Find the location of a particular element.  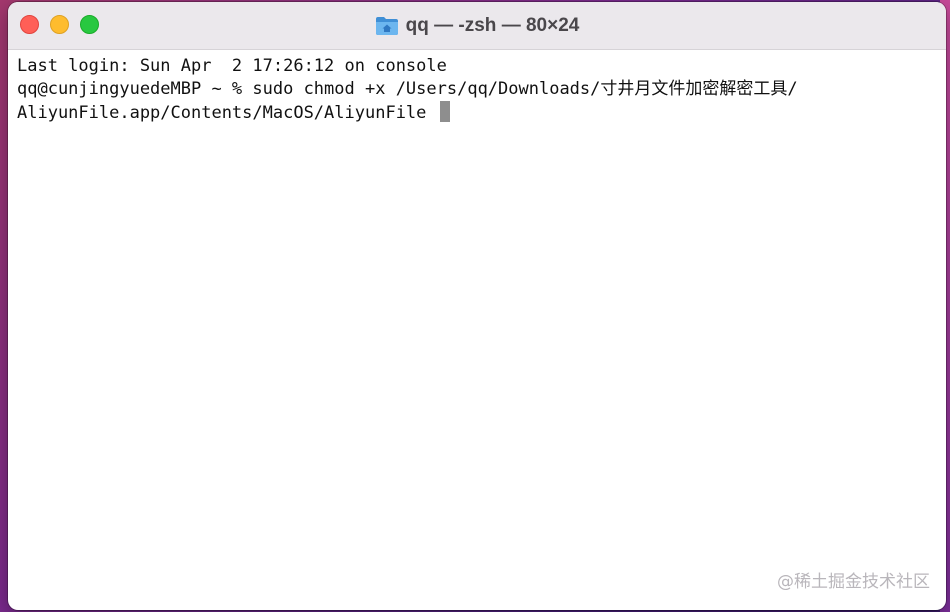

minimize-window-button is located at coordinates (59, 24).